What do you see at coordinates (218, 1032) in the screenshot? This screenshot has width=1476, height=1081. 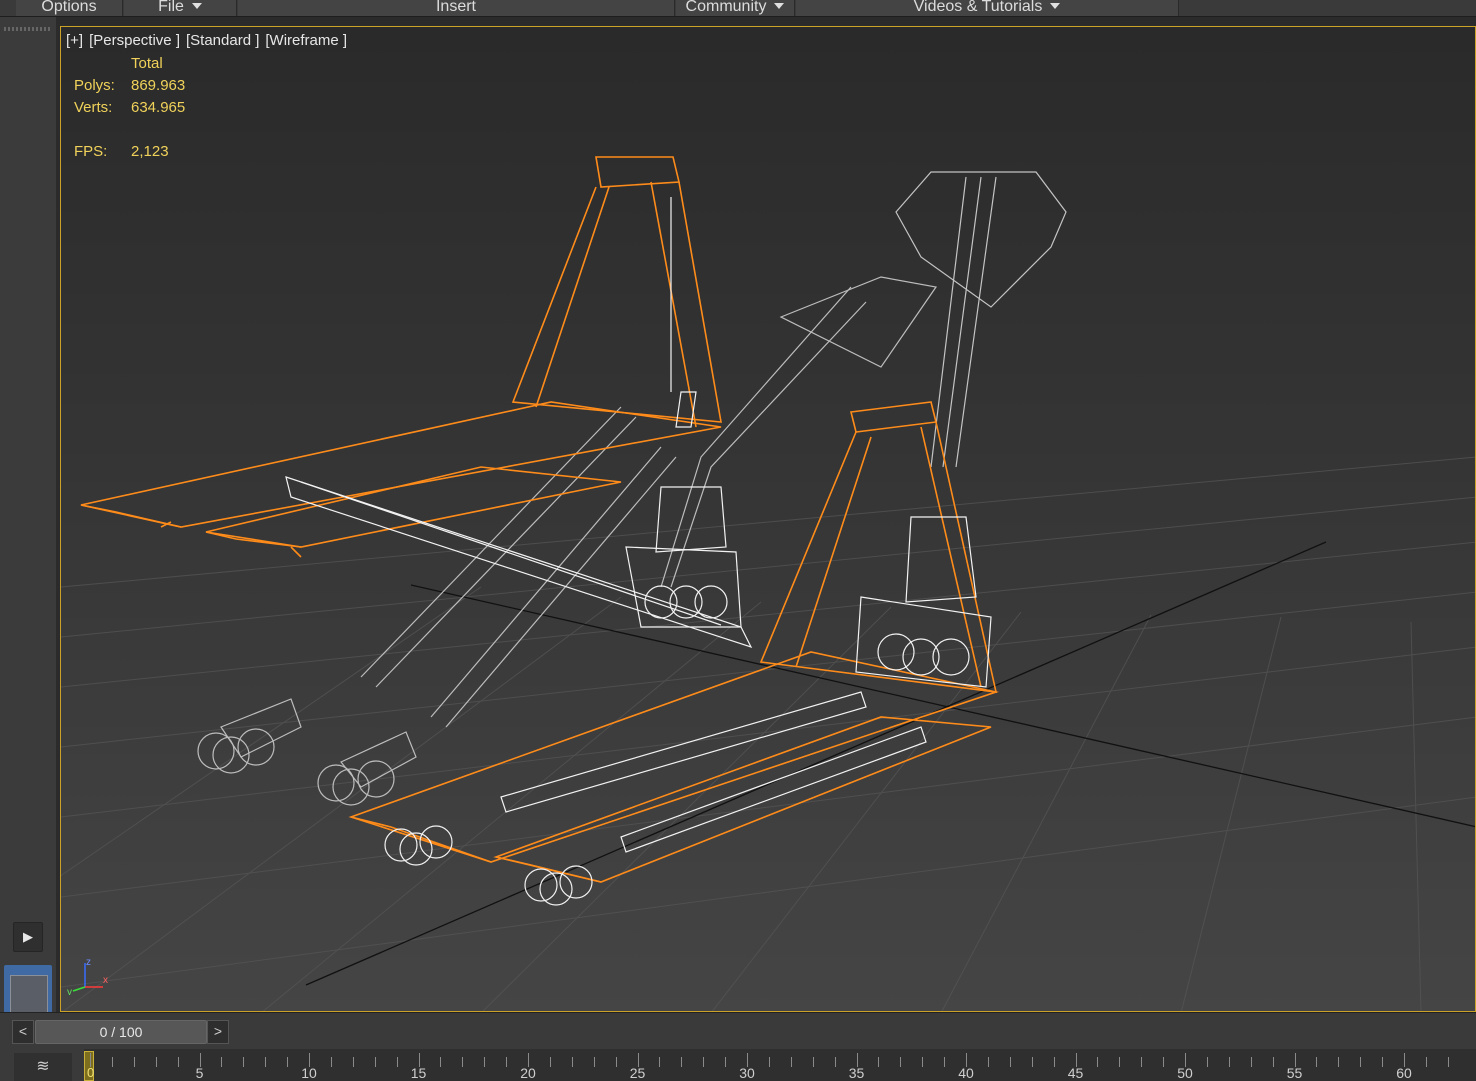 I see `next-frame-button: >` at bounding box center [218, 1032].